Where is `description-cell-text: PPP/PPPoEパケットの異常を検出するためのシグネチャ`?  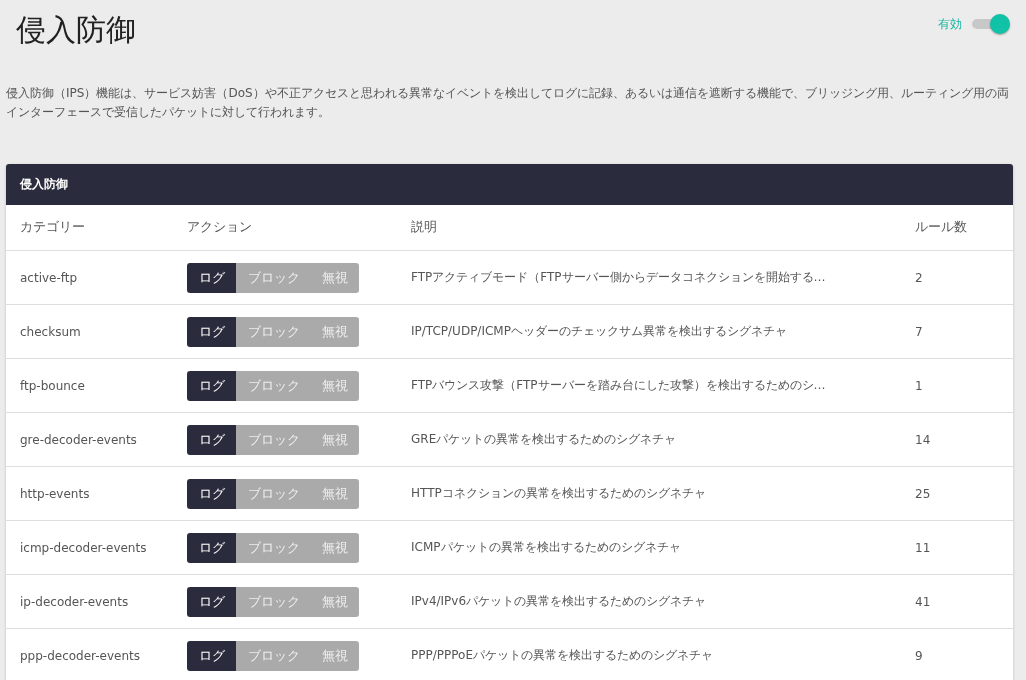
description-cell-text: PPP/PPPoEパケットの異常を検出するためのシグネチャ is located at coordinates (562, 655).